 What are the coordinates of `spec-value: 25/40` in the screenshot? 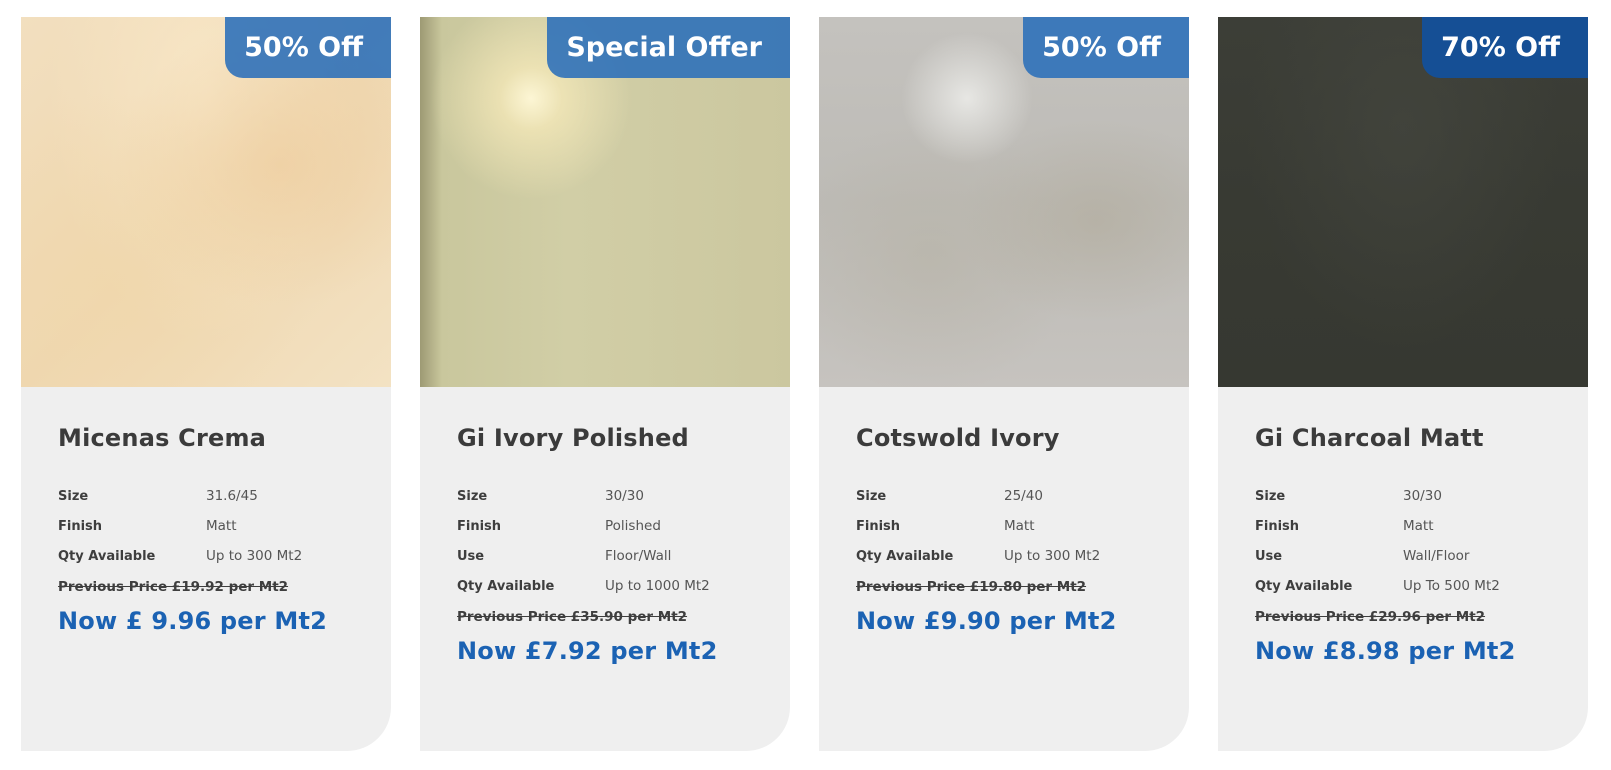 It's located at (1023, 496).